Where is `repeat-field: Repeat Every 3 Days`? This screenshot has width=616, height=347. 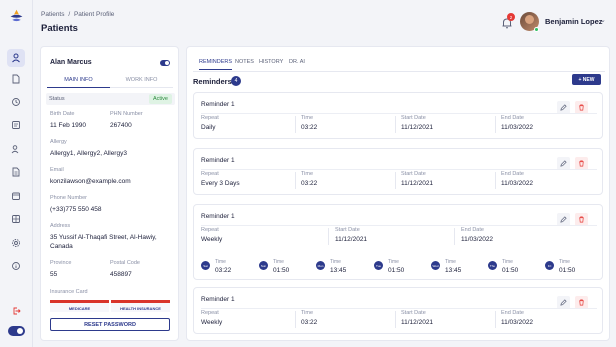
repeat-field: Repeat Every 3 Days is located at coordinates (220, 179).